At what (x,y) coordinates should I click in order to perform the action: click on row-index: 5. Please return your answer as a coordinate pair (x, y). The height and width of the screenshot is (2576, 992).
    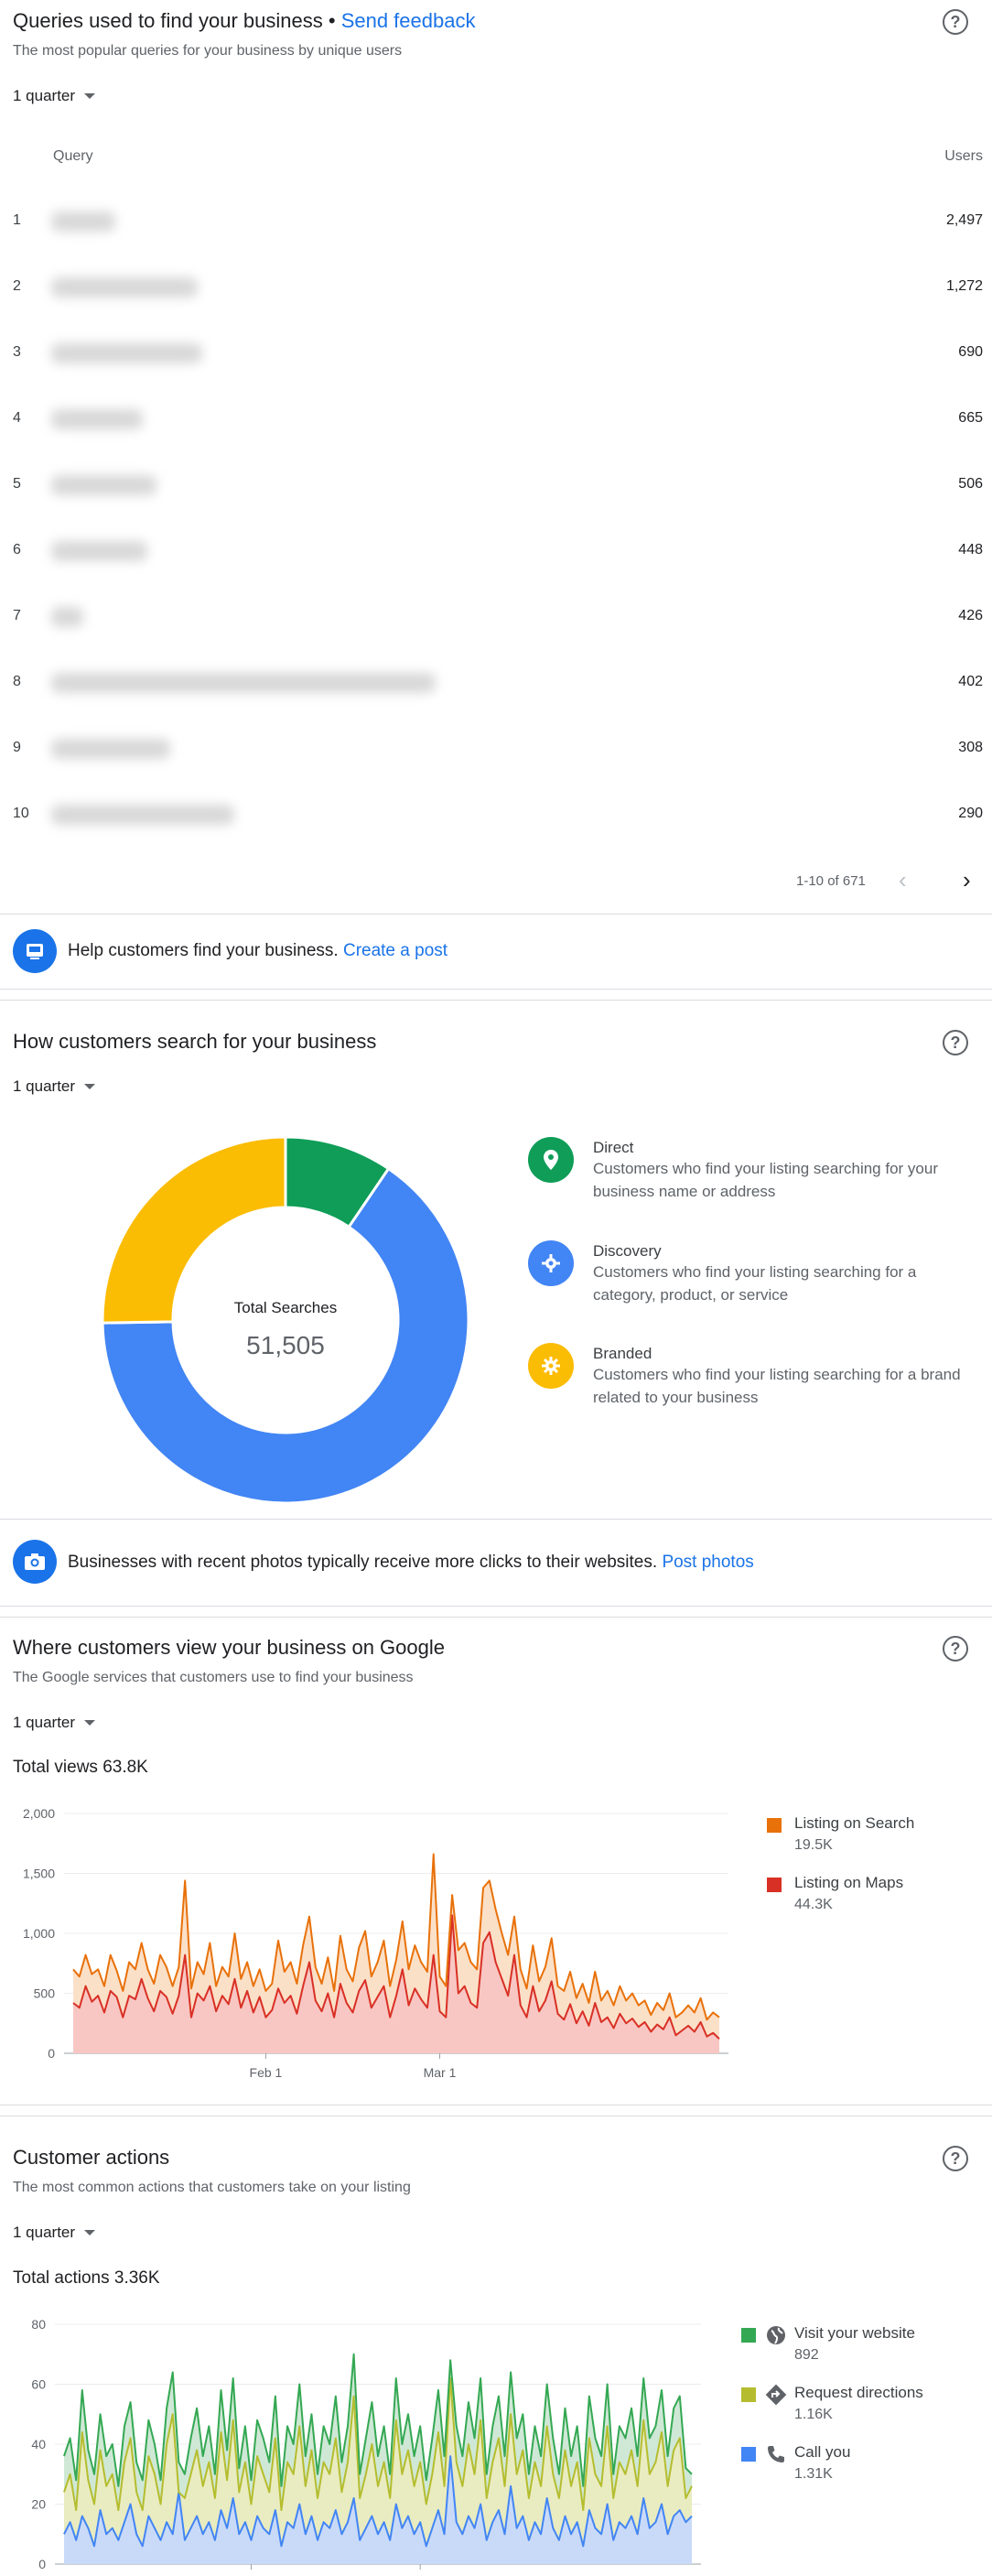
    Looking at the image, I should click on (17, 484).